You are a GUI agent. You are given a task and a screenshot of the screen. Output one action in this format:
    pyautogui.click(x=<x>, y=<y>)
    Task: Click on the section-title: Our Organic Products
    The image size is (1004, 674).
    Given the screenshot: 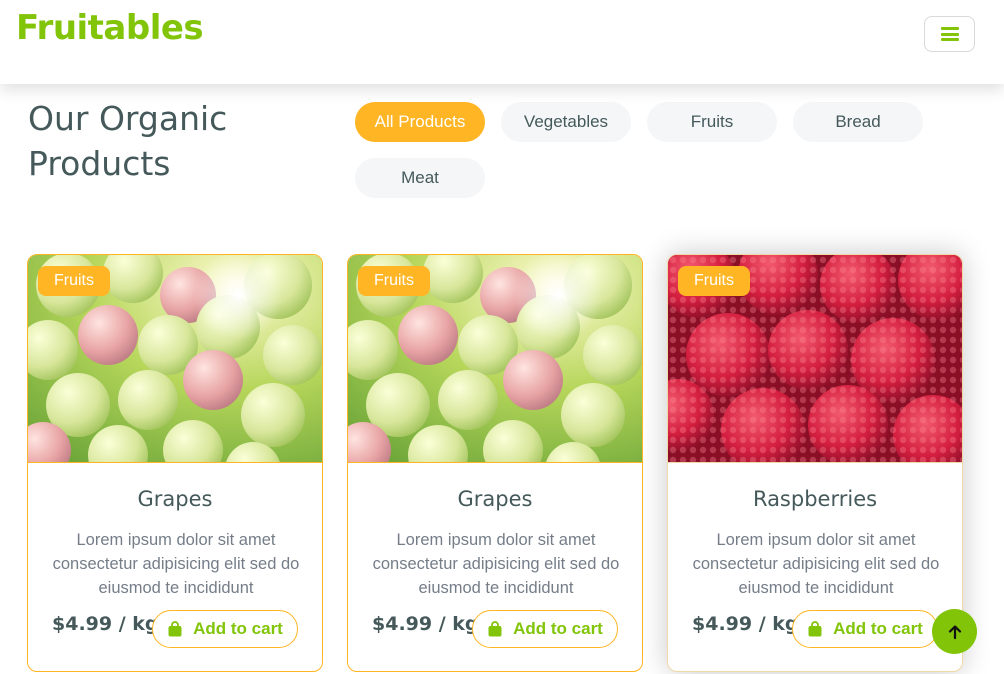 What is the action you would take?
    pyautogui.click(x=128, y=141)
    